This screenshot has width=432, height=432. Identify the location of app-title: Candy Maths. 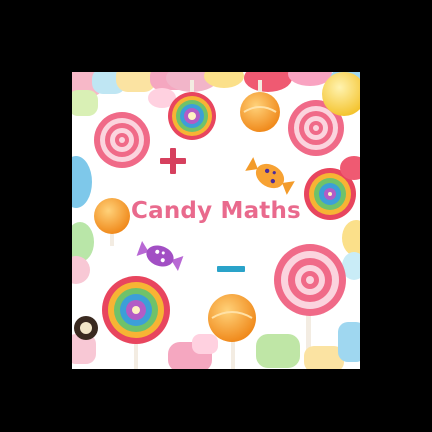
(216, 211).